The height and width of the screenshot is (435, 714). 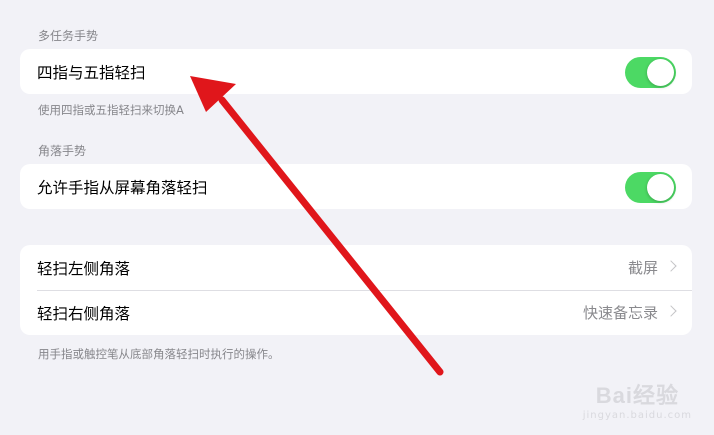 I want to click on swipe-right-corner-label: 轻扫右侧角落, so click(x=84, y=313).